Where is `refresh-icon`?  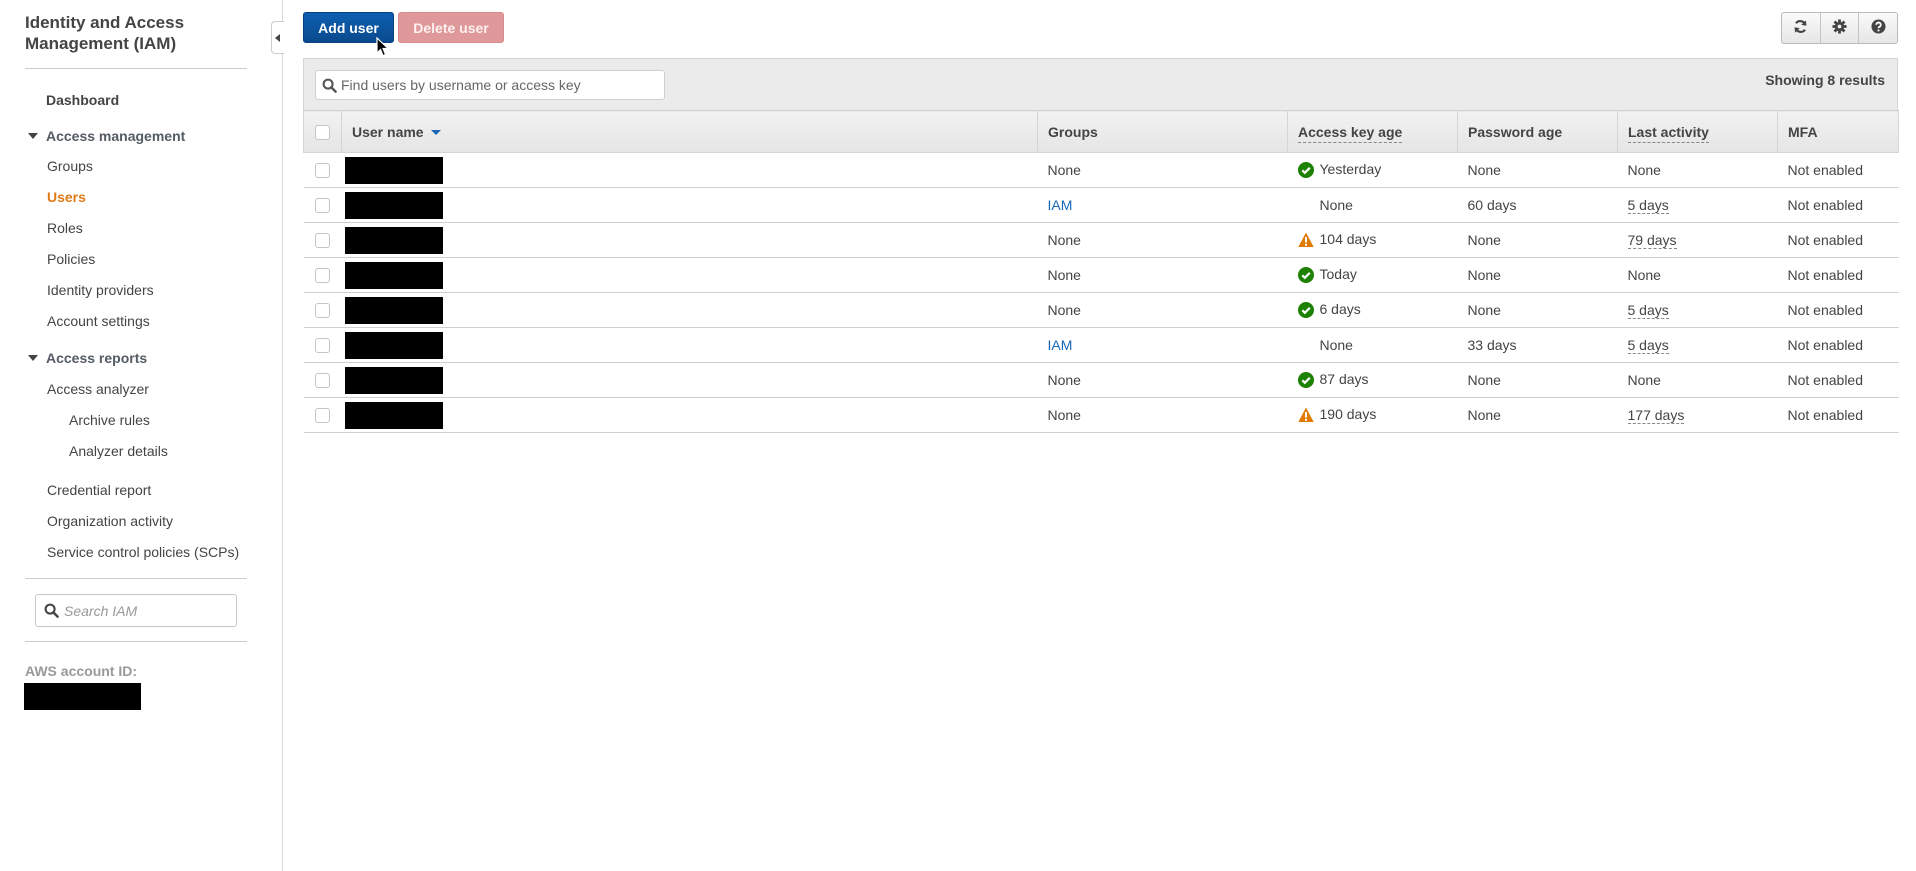
refresh-icon is located at coordinates (1800, 28).